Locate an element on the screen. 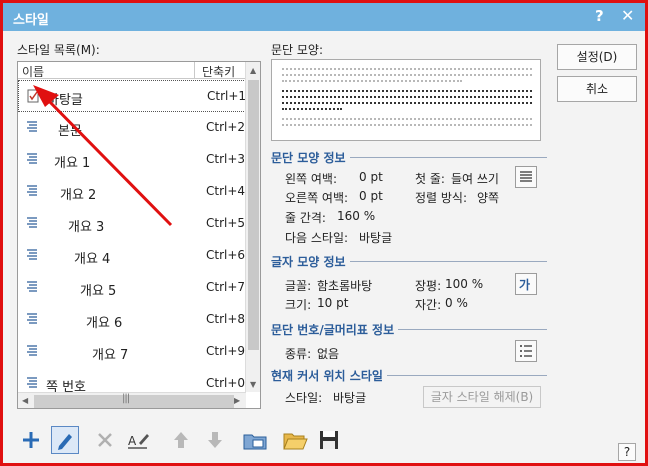 The image size is (648, 466). section-title: 현재 커서 위치 스타일 is located at coordinates (329, 375).